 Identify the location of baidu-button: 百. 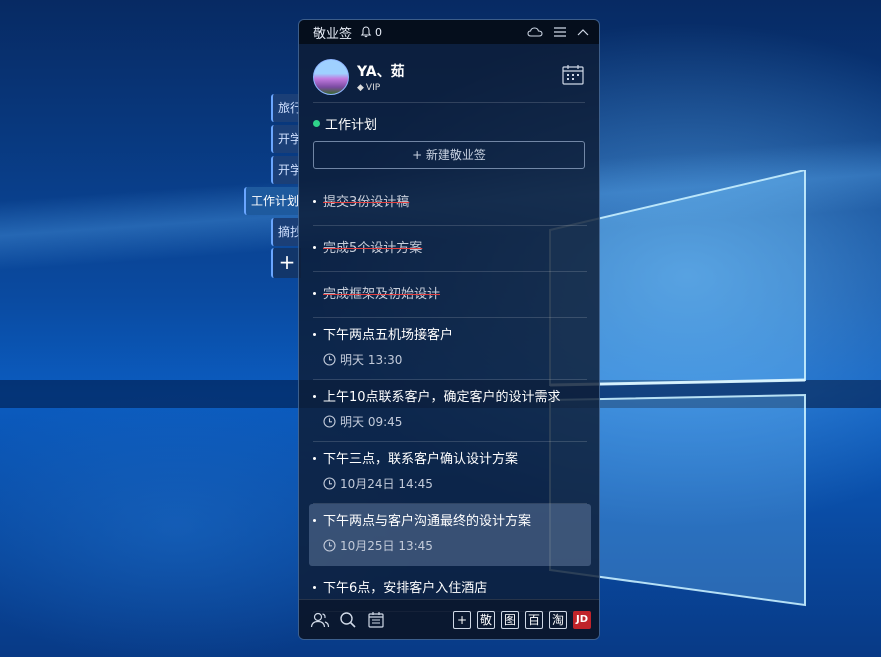
(534, 619).